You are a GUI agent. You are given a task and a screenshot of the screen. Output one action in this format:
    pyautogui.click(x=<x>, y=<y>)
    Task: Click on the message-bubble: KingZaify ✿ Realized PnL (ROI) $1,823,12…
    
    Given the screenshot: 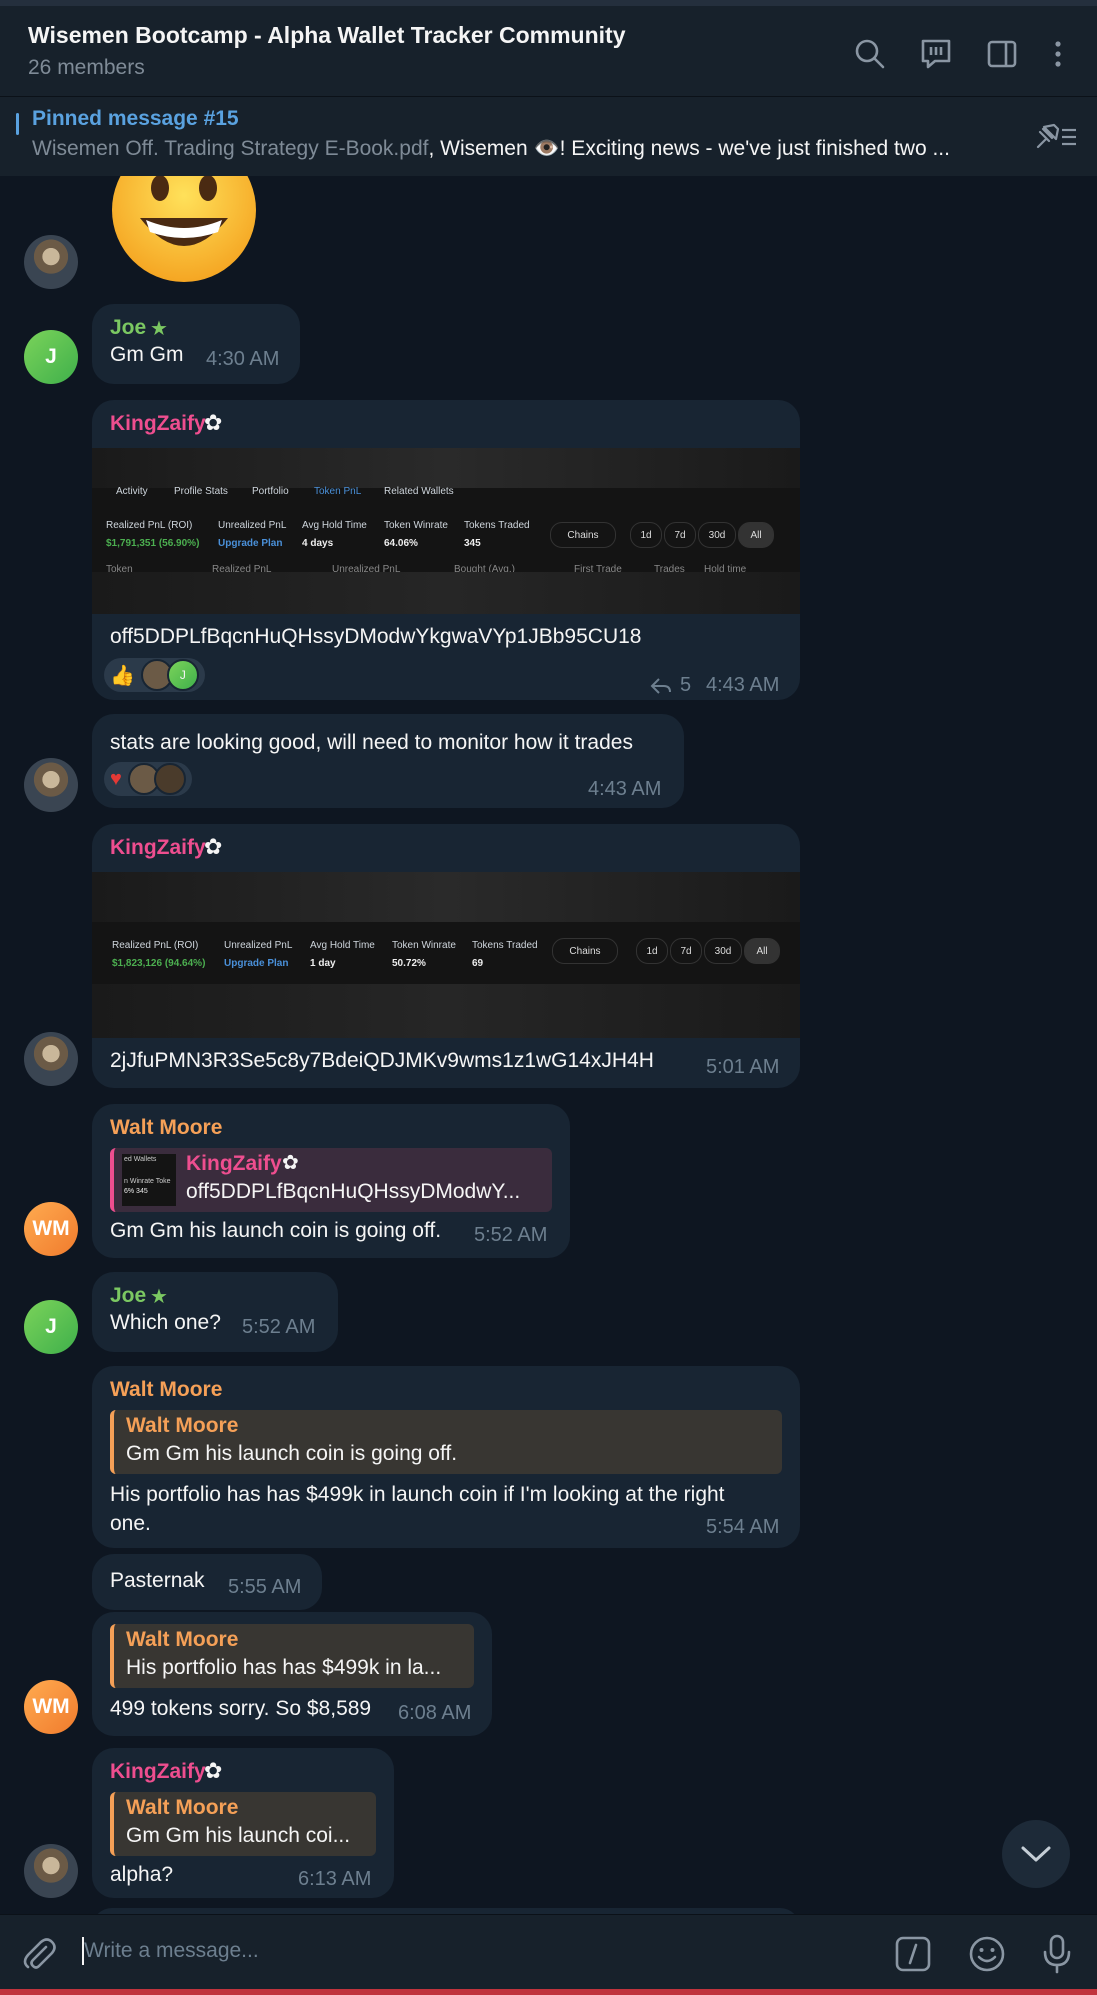 What is the action you would take?
    pyautogui.click(x=446, y=956)
    